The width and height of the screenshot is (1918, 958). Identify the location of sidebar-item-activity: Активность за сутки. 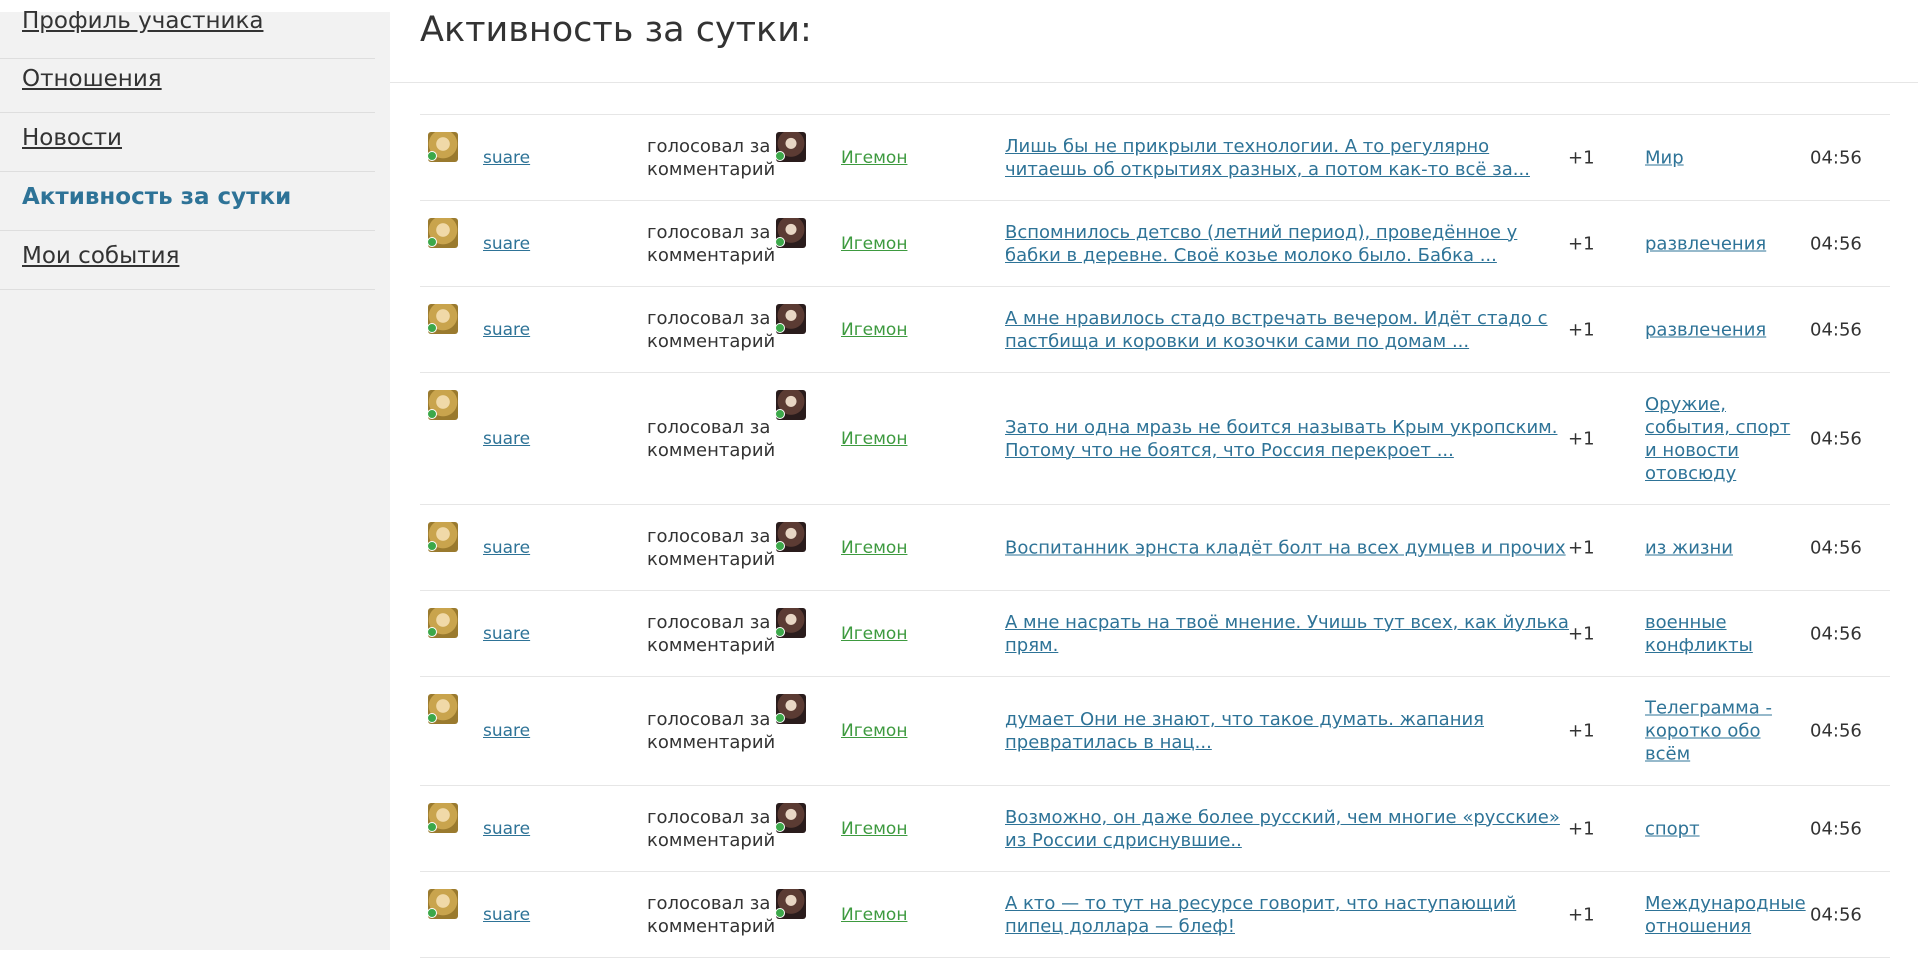
(187, 201).